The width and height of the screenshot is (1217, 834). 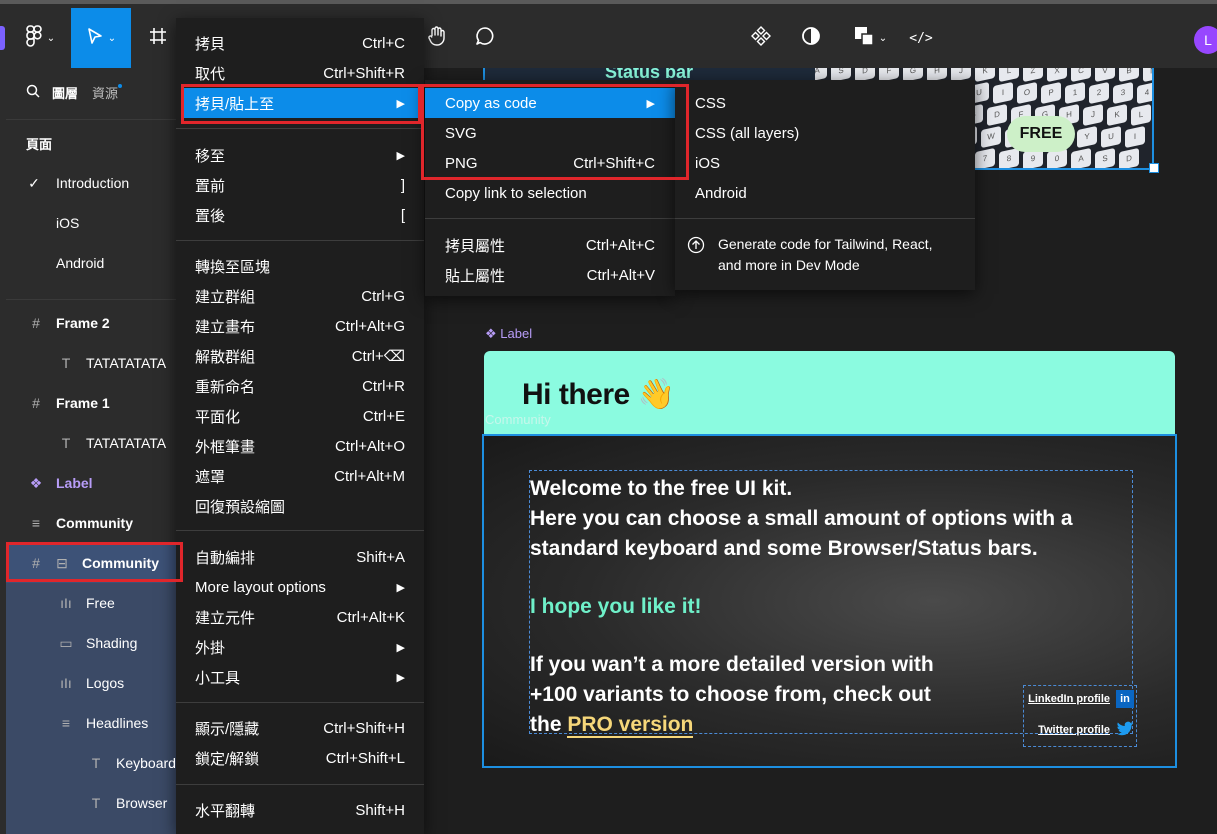 I want to click on layer-item: # Frame 2, so click(x=94, y=323).